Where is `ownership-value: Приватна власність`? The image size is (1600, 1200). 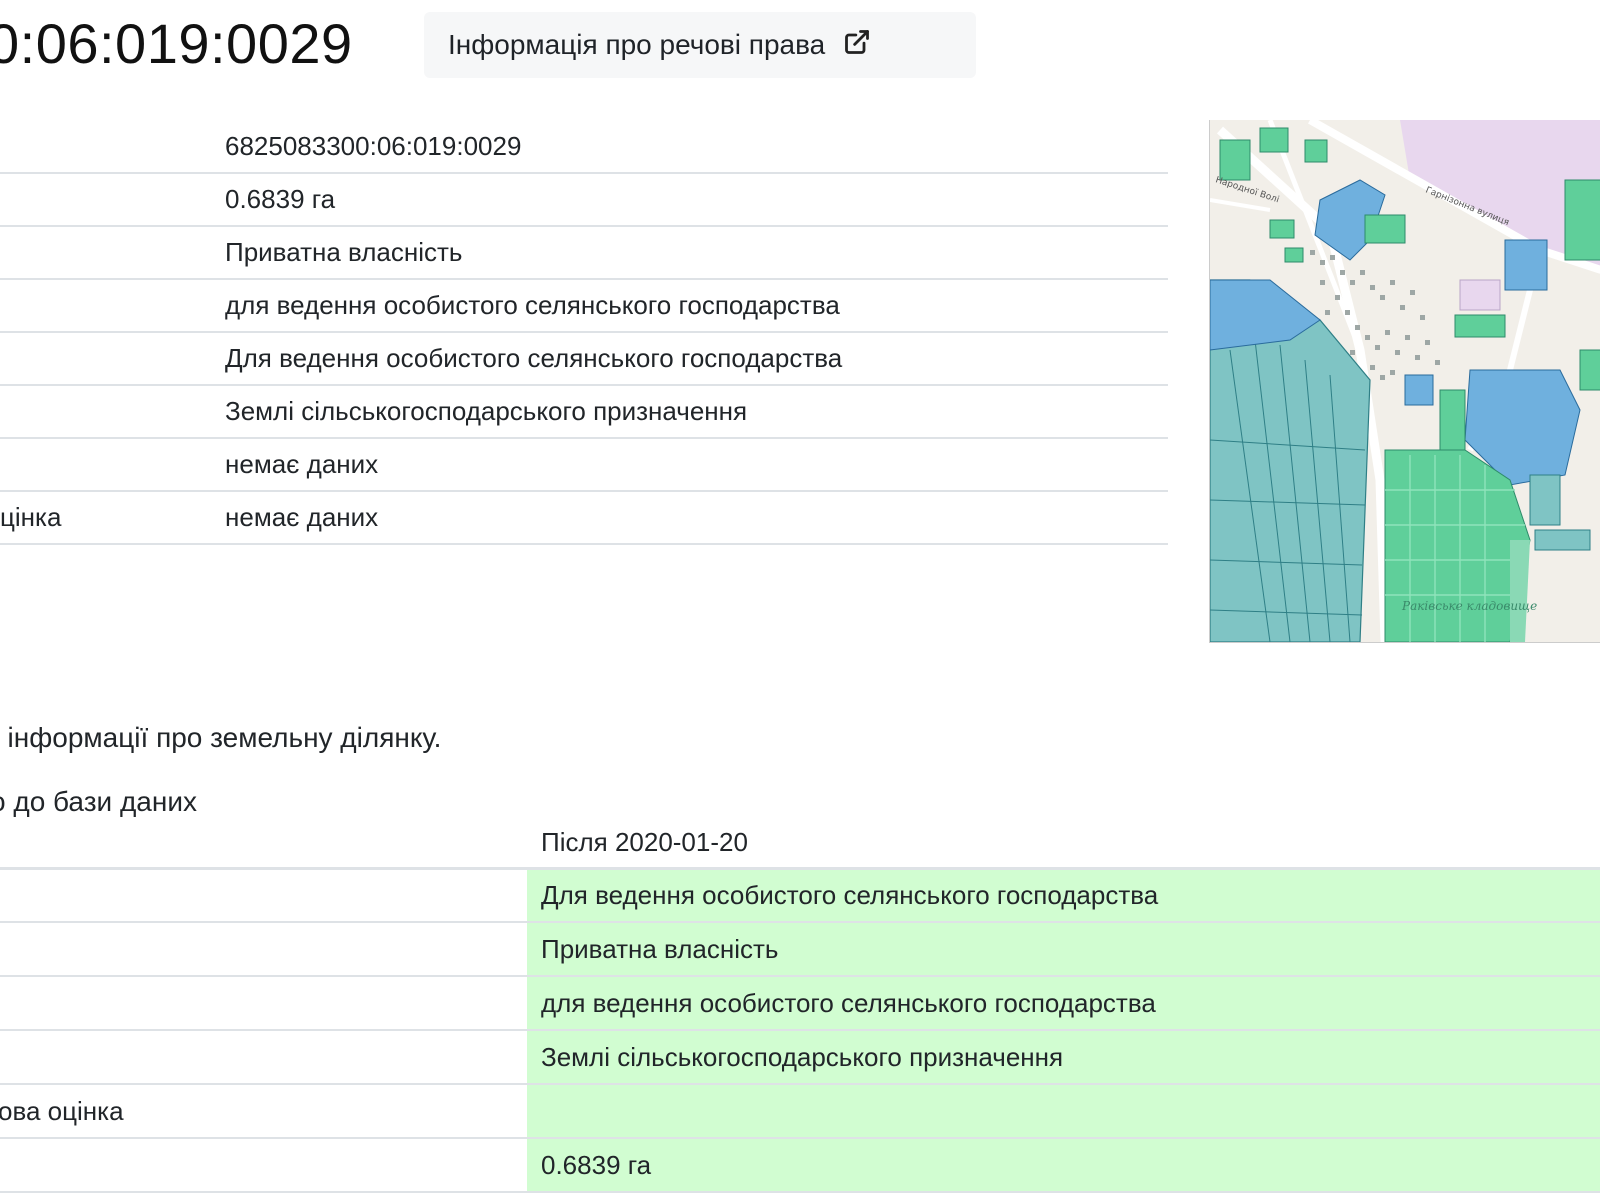
ownership-value: Приватна власність is located at coordinates (696, 253).